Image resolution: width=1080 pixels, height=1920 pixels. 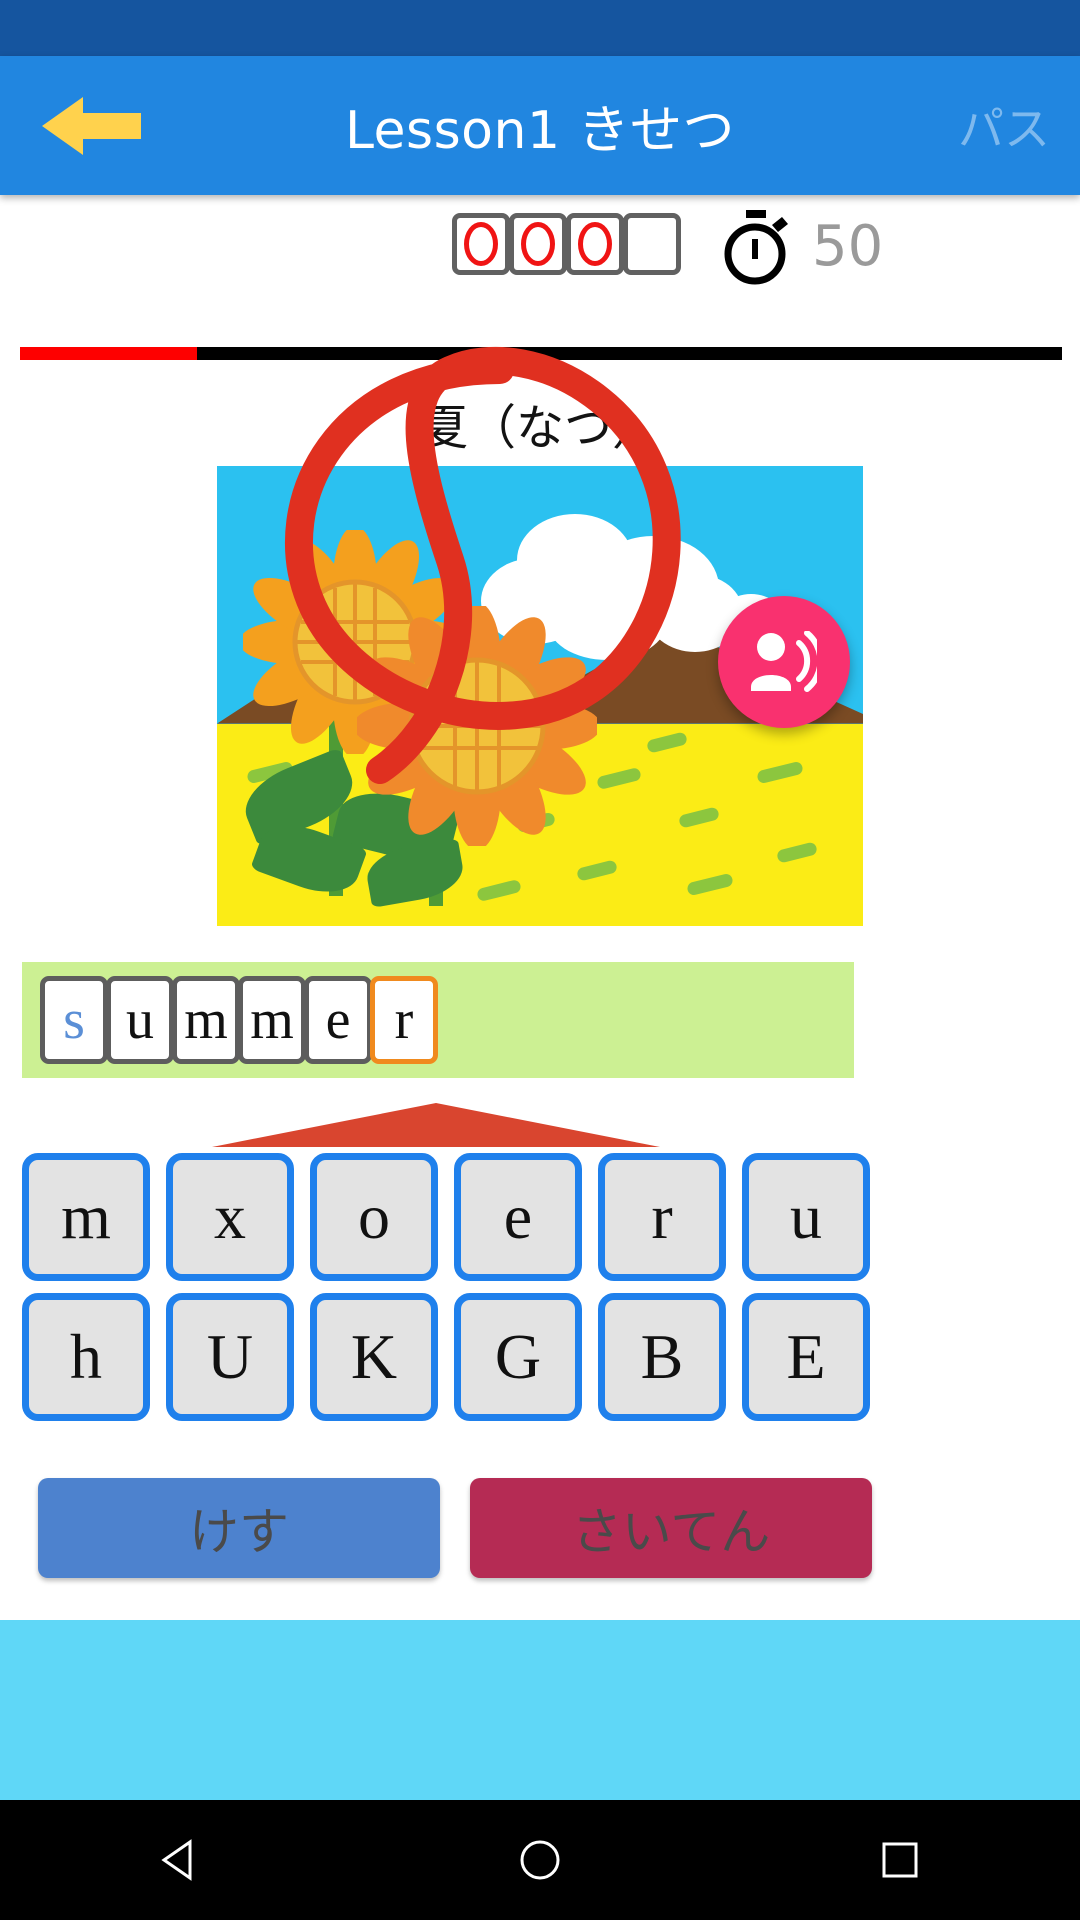 I want to click on question-word: 夏（なつ）, so click(x=539, y=428).